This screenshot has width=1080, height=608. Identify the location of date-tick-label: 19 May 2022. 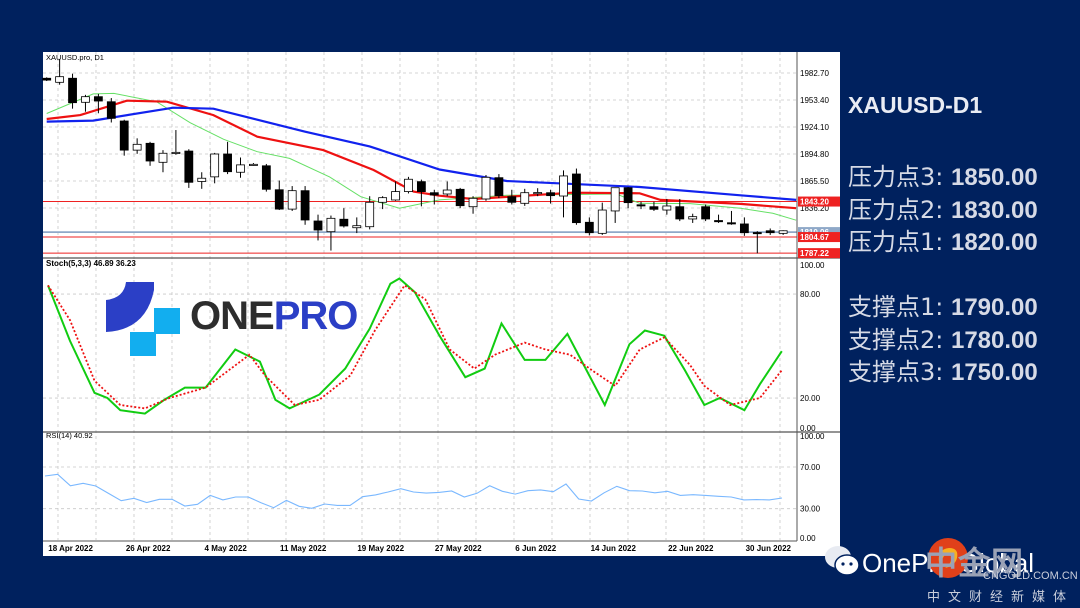
(380, 548).